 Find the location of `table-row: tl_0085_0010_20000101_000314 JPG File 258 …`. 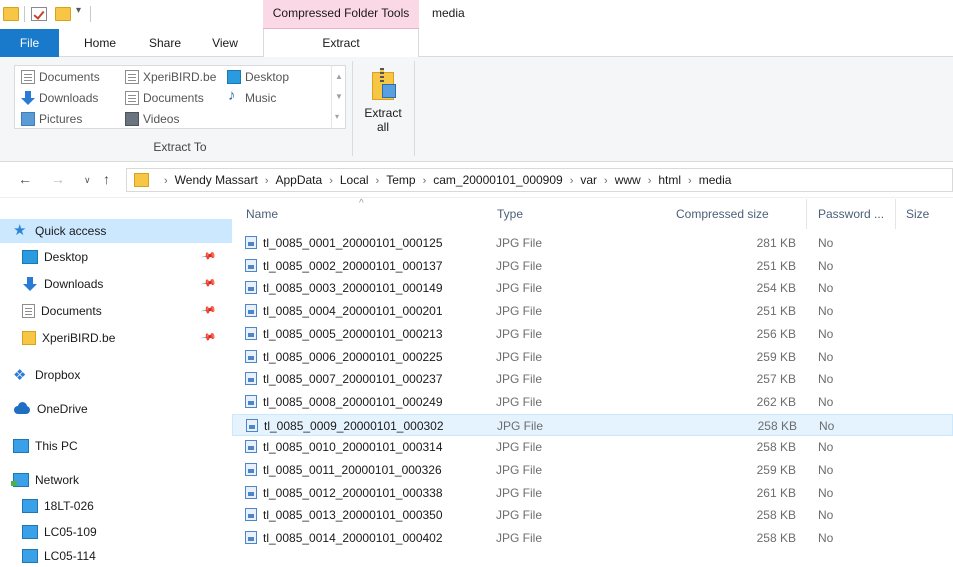

table-row: tl_0085_0010_20000101_000314 JPG File 258 … is located at coordinates (592, 447).